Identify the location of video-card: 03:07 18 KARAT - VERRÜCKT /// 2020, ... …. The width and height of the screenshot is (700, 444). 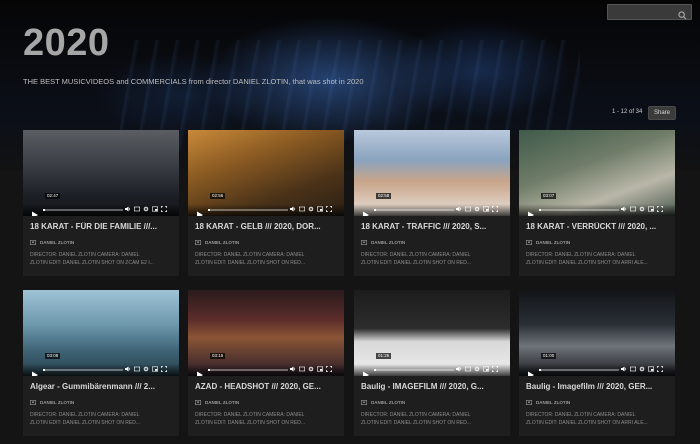
(597, 203).